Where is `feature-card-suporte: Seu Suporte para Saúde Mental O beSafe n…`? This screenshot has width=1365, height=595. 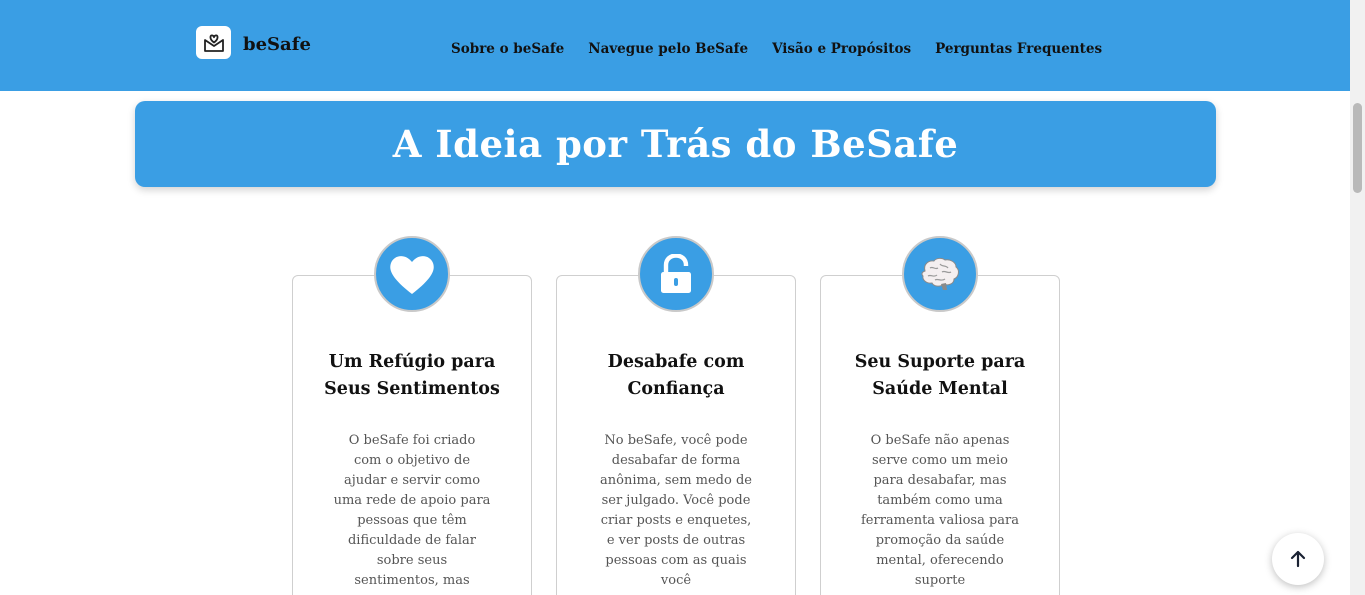
feature-card-suporte: Seu Suporte para Saúde Mental O beSafe n… is located at coordinates (940, 435).